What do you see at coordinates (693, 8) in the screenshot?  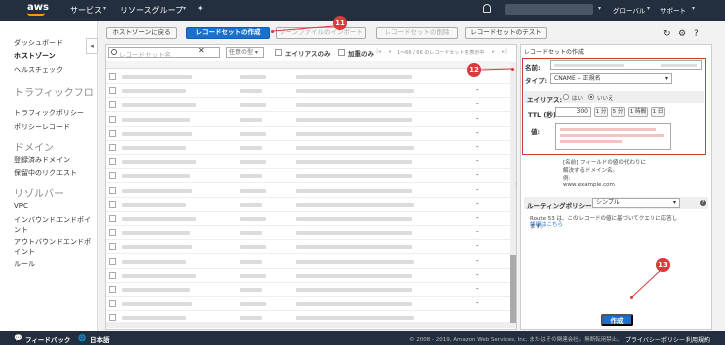 I see `support-caret-icon: ▾` at bounding box center [693, 8].